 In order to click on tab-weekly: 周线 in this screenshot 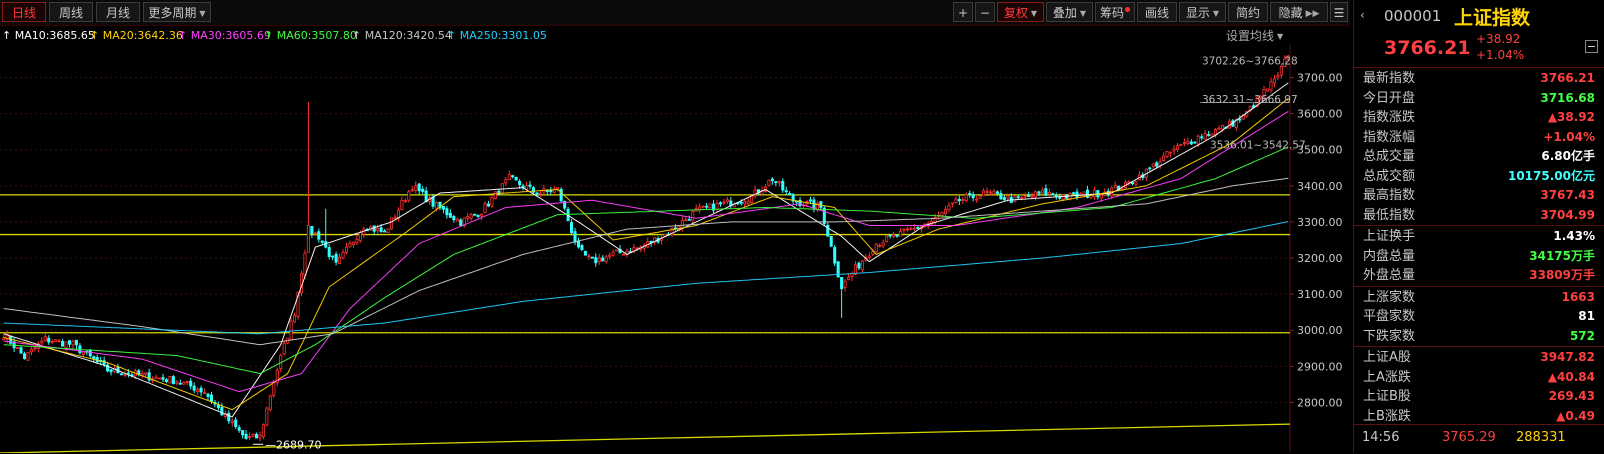, I will do `click(71, 12)`.